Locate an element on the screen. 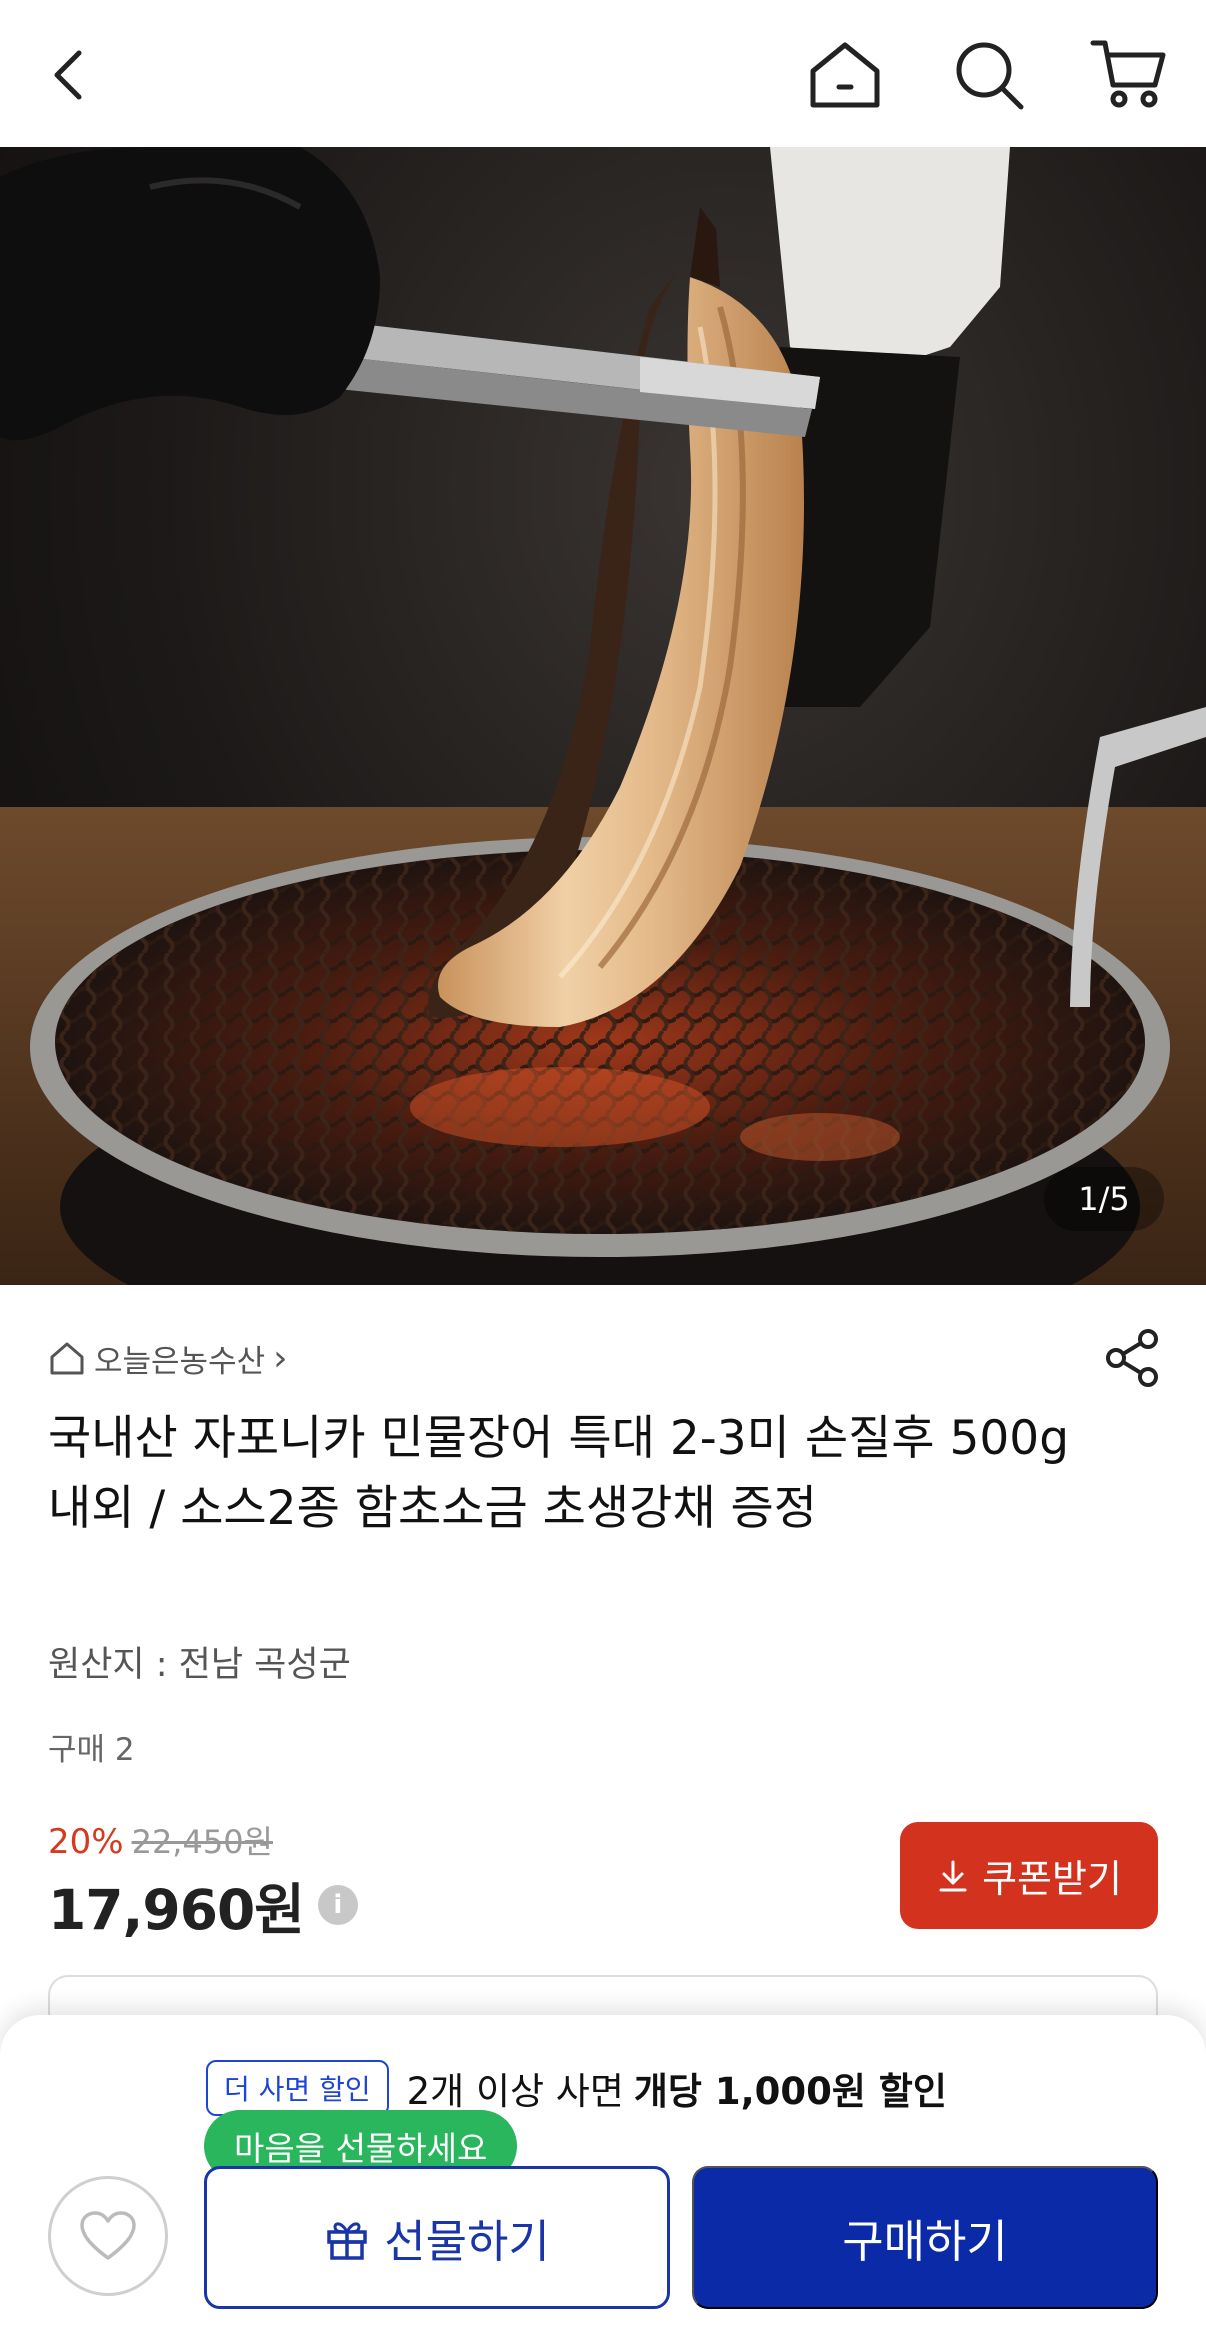 The image size is (1206, 2334). download-icon is located at coordinates (953, 1875).